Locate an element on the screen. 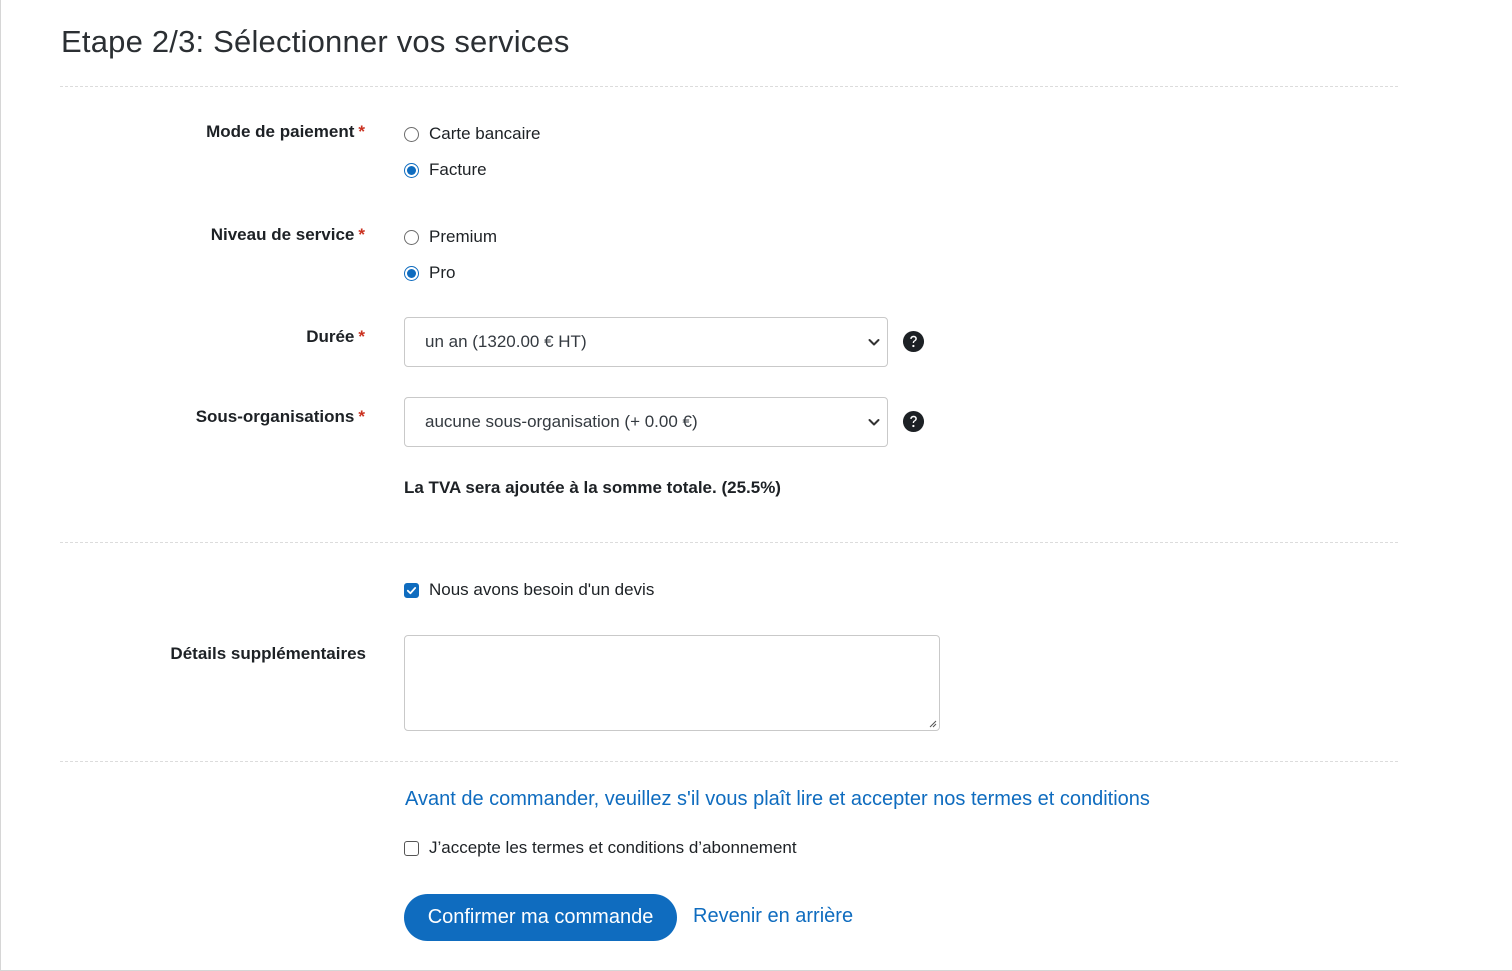  payment-label-text: Mode de paiement is located at coordinates (280, 131).